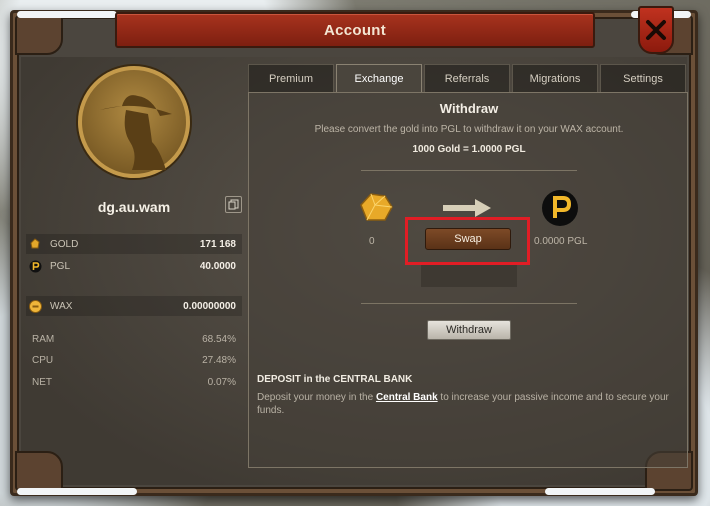 Image resolution: width=710 pixels, height=506 pixels. What do you see at coordinates (35, 244) in the screenshot?
I see `gold-coin-icon` at bounding box center [35, 244].